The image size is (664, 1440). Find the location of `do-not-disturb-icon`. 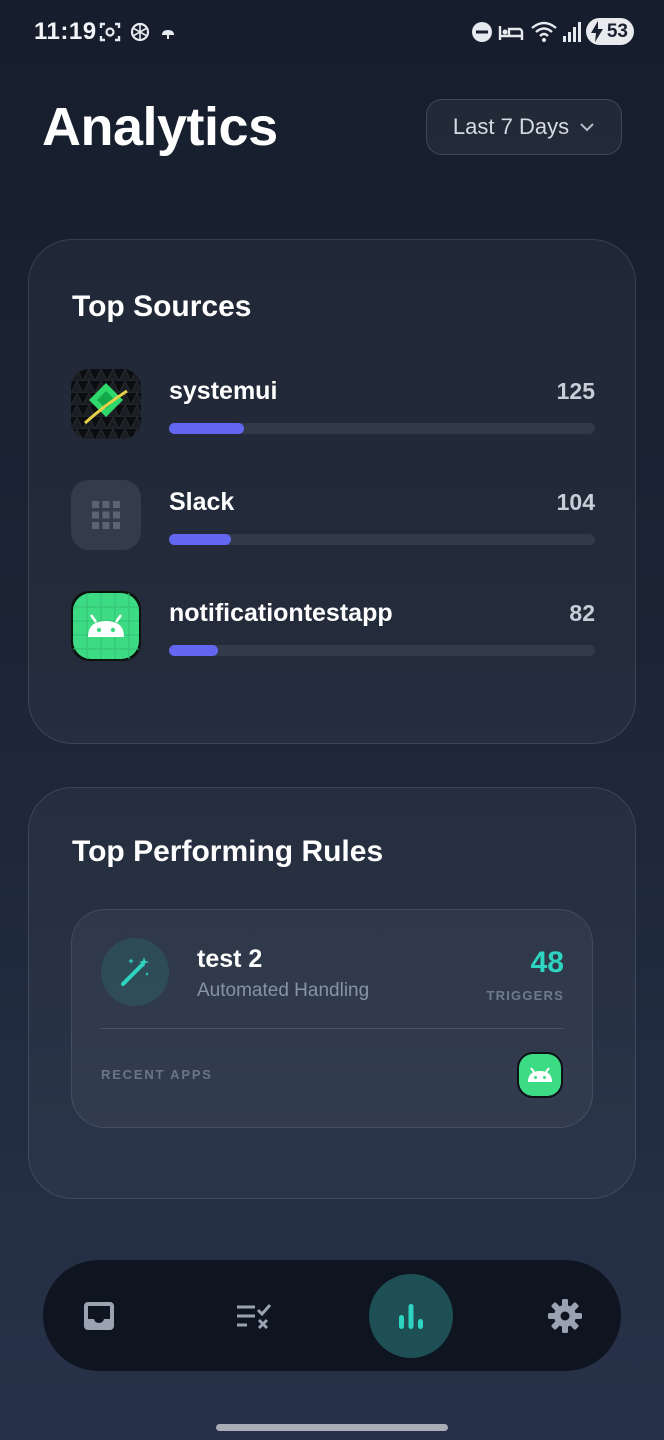

do-not-disturb-icon is located at coordinates (482, 32).